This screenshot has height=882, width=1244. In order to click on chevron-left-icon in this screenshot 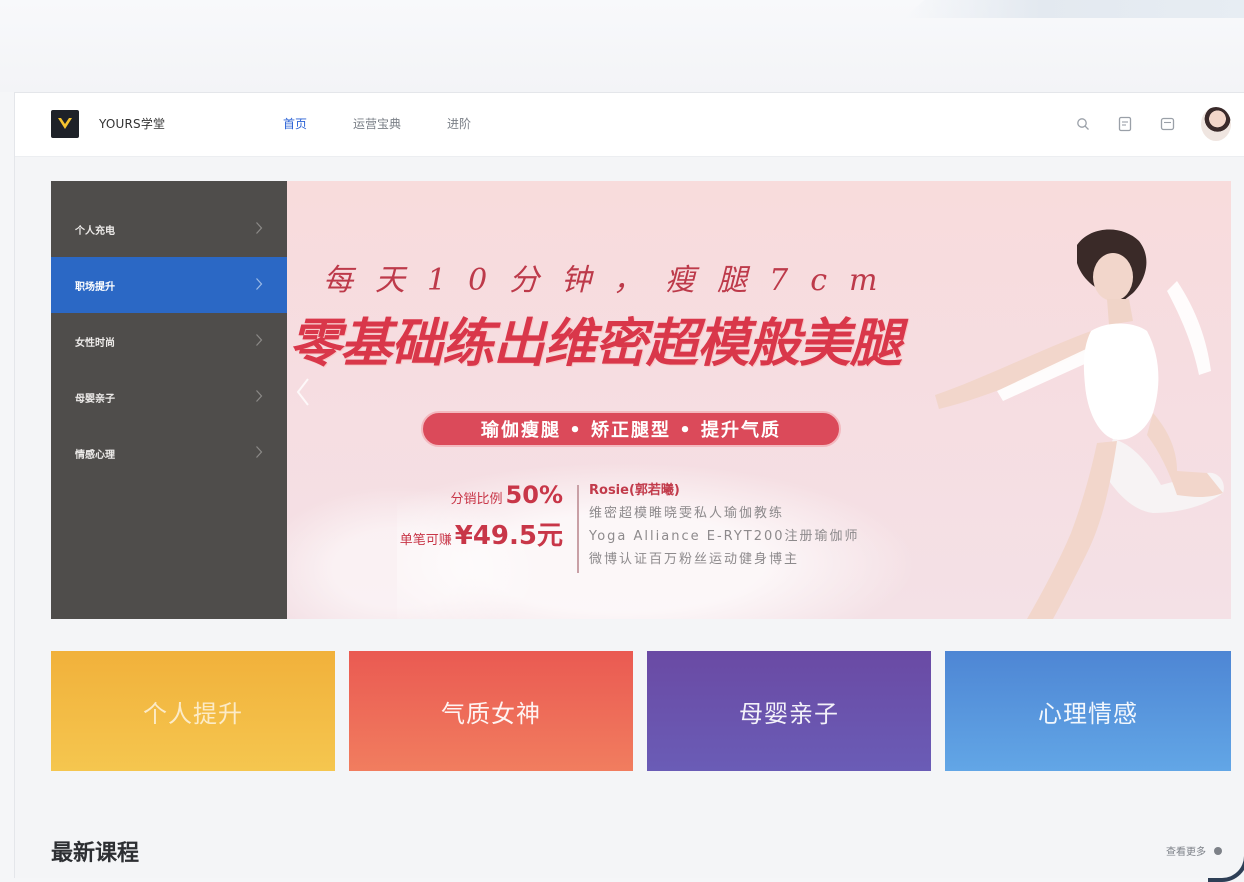, I will do `click(303, 392)`.